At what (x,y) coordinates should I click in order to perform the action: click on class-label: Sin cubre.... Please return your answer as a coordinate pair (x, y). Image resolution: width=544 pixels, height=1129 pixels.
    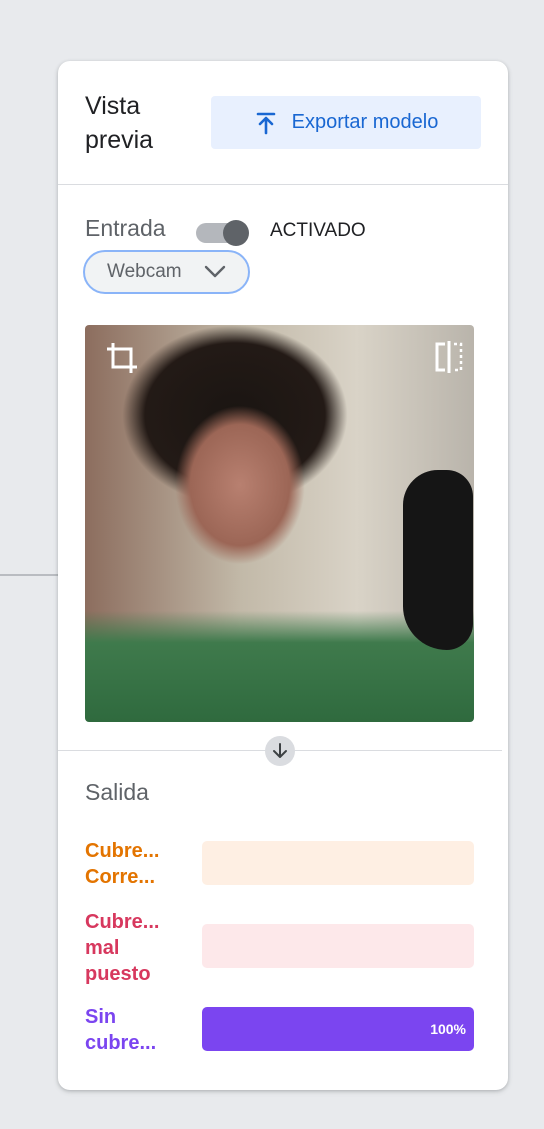
    Looking at the image, I should click on (121, 1030).